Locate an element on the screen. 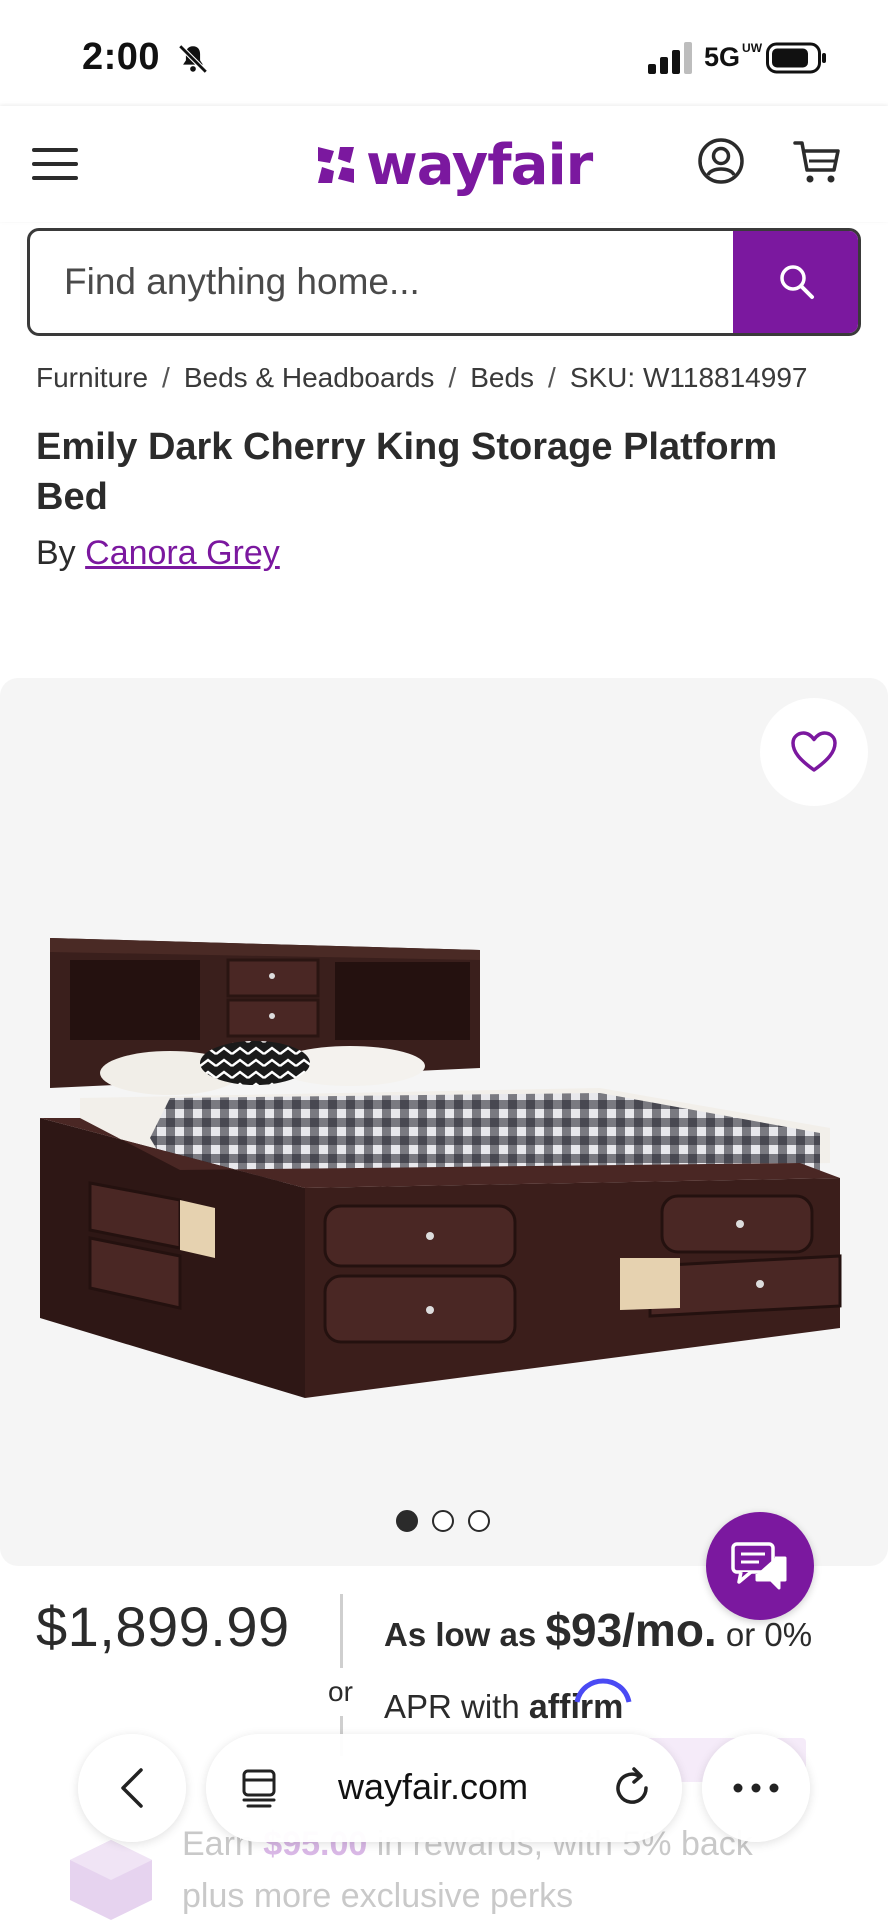  account-icon is located at coordinates (721, 161).